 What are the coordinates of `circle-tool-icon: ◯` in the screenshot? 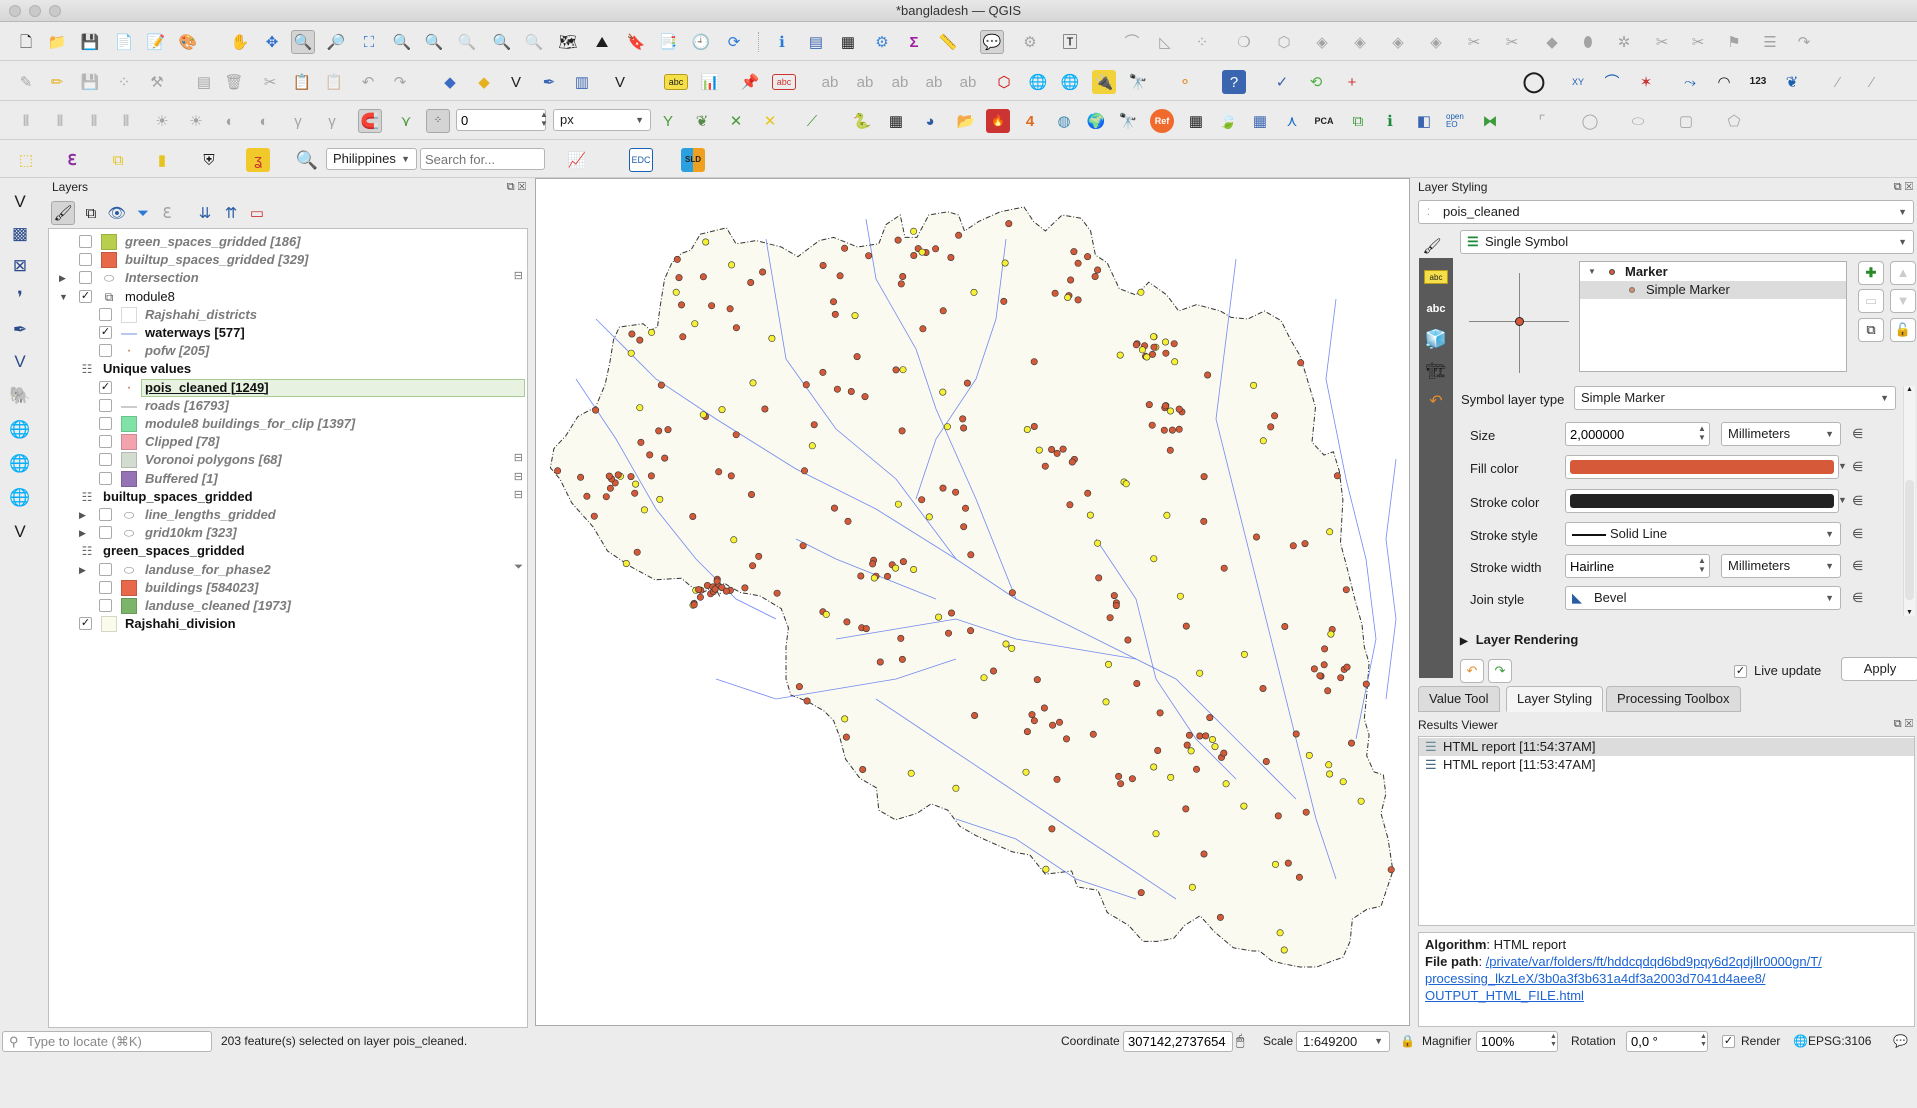 It's located at (1534, 82).